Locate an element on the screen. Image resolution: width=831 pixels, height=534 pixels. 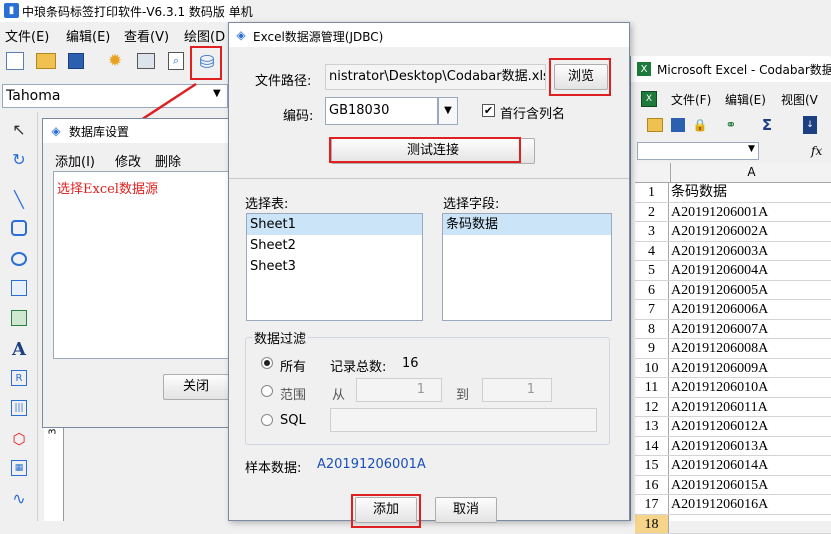
cell-value: A20191206006A is located at coordinates (719, 309).